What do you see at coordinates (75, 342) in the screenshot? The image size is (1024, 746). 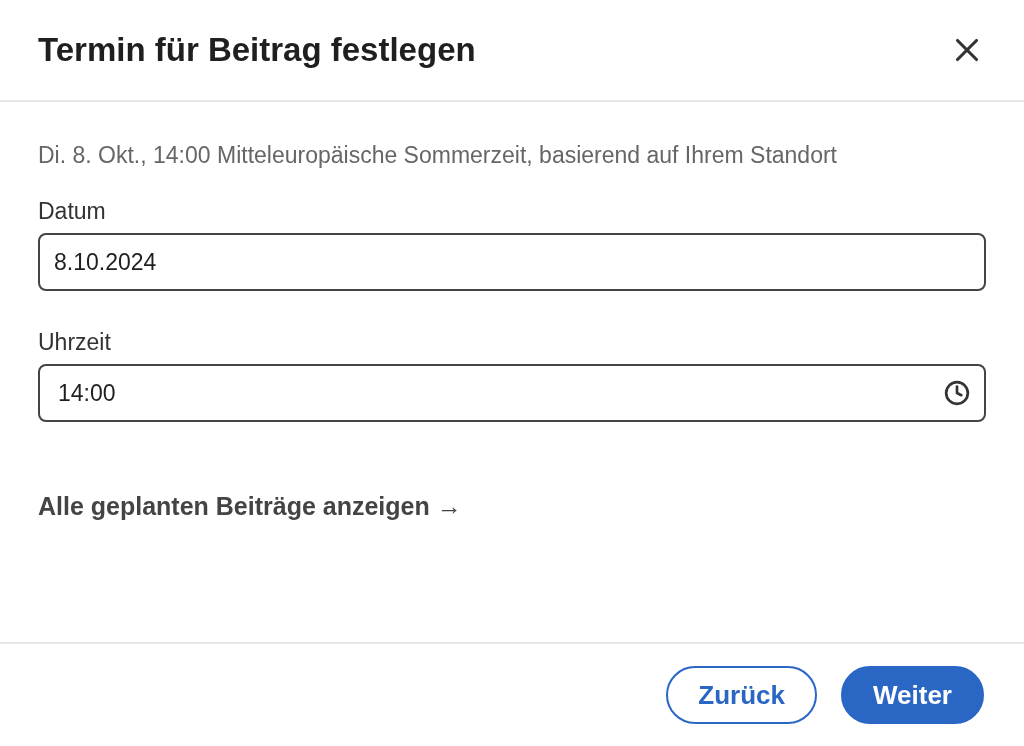 I see `field-label: Uhrzeit` at bounding box center [75, 342].